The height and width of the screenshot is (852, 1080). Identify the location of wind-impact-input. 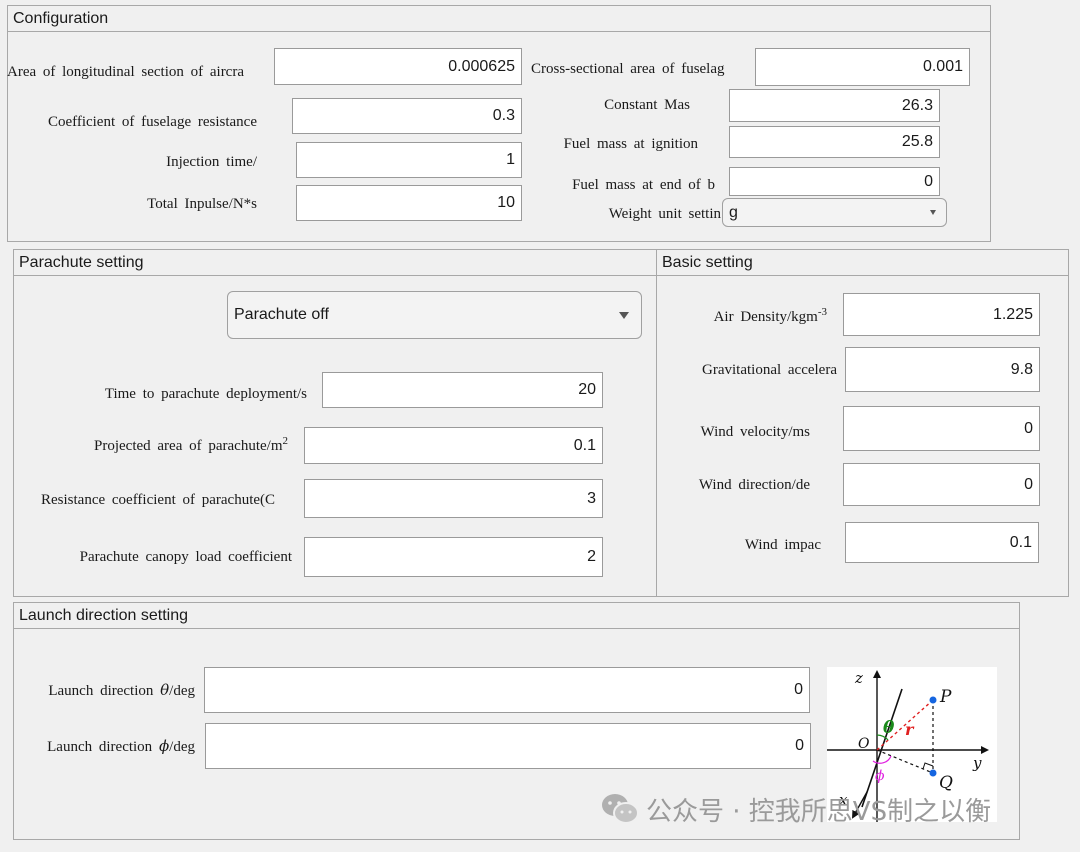
(942, 542).